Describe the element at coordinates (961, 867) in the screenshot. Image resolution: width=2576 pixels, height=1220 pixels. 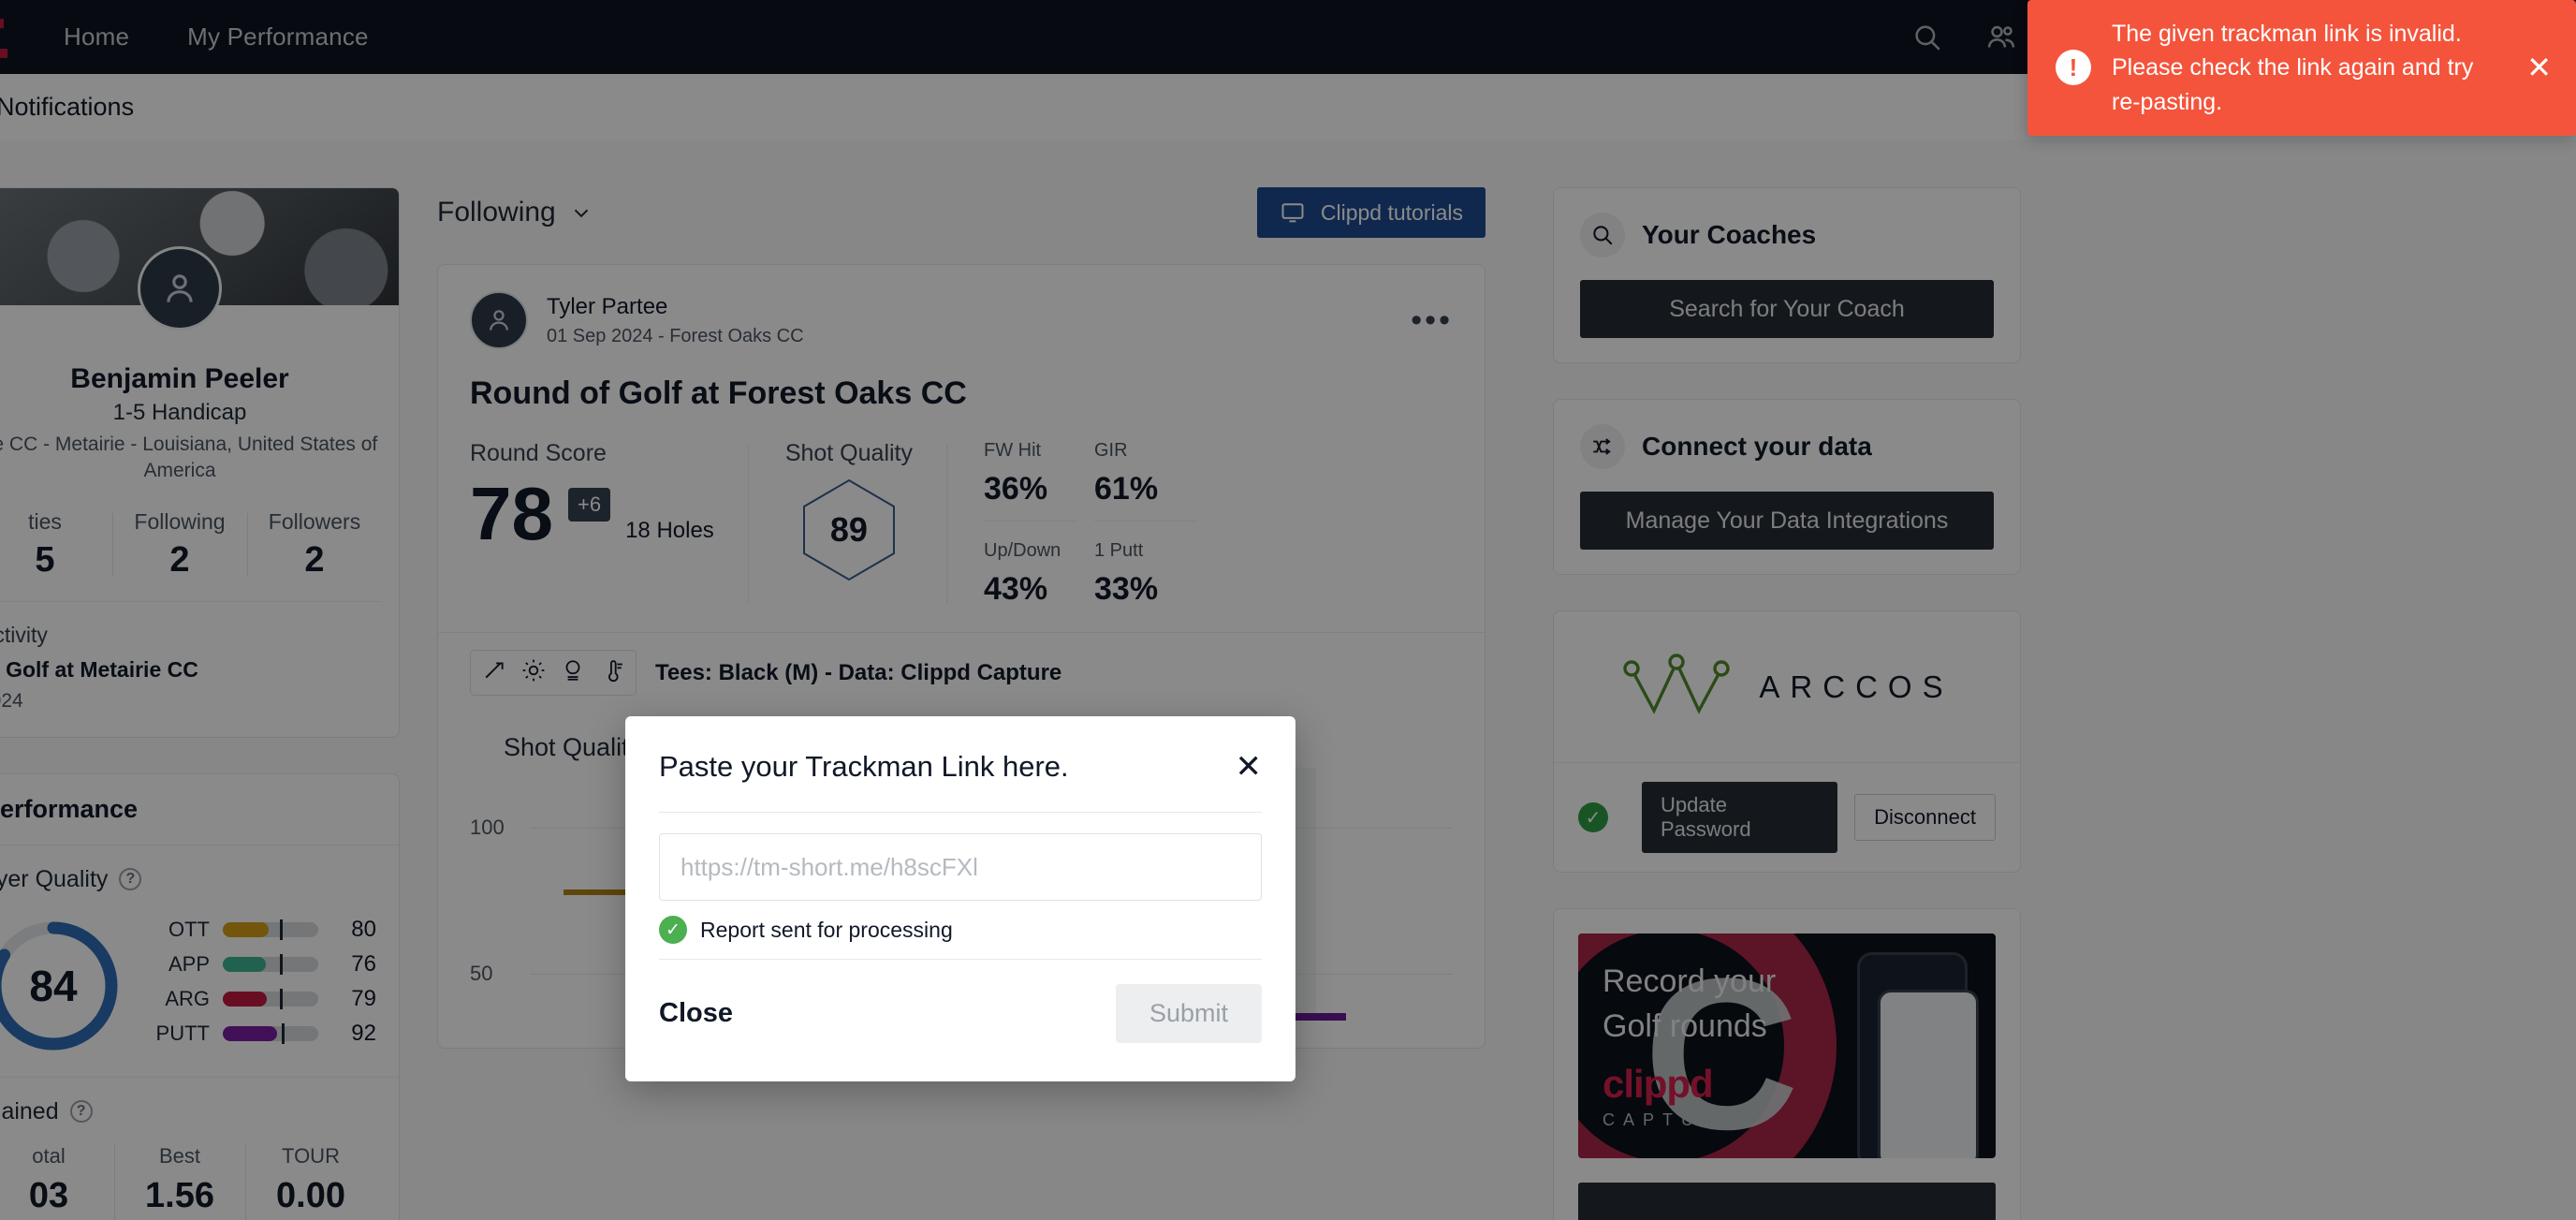
I see `trackman-link-input` at that location.